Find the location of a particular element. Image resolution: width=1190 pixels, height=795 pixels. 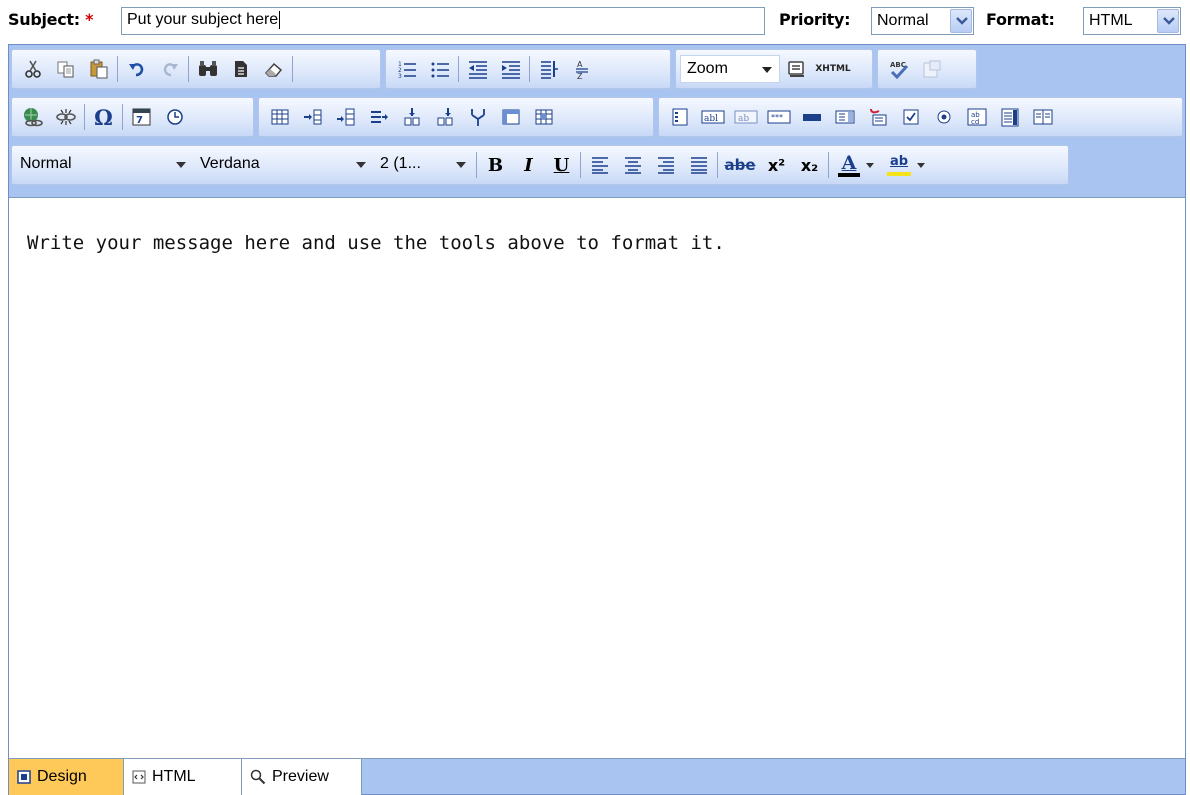

select-all-icon is located at coordinates (240, 69).